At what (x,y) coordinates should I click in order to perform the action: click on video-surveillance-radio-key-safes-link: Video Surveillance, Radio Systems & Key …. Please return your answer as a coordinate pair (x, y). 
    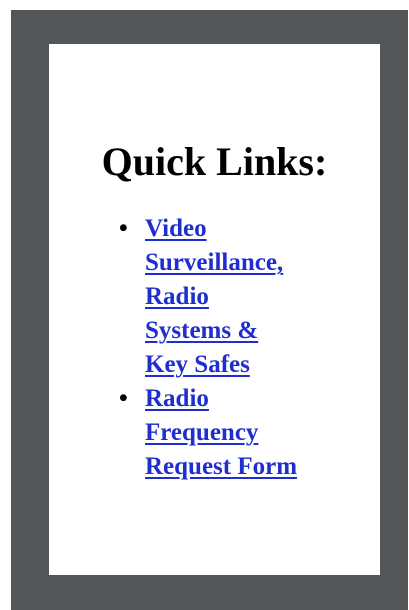
    Looking at the image, I should click on (252, 297).